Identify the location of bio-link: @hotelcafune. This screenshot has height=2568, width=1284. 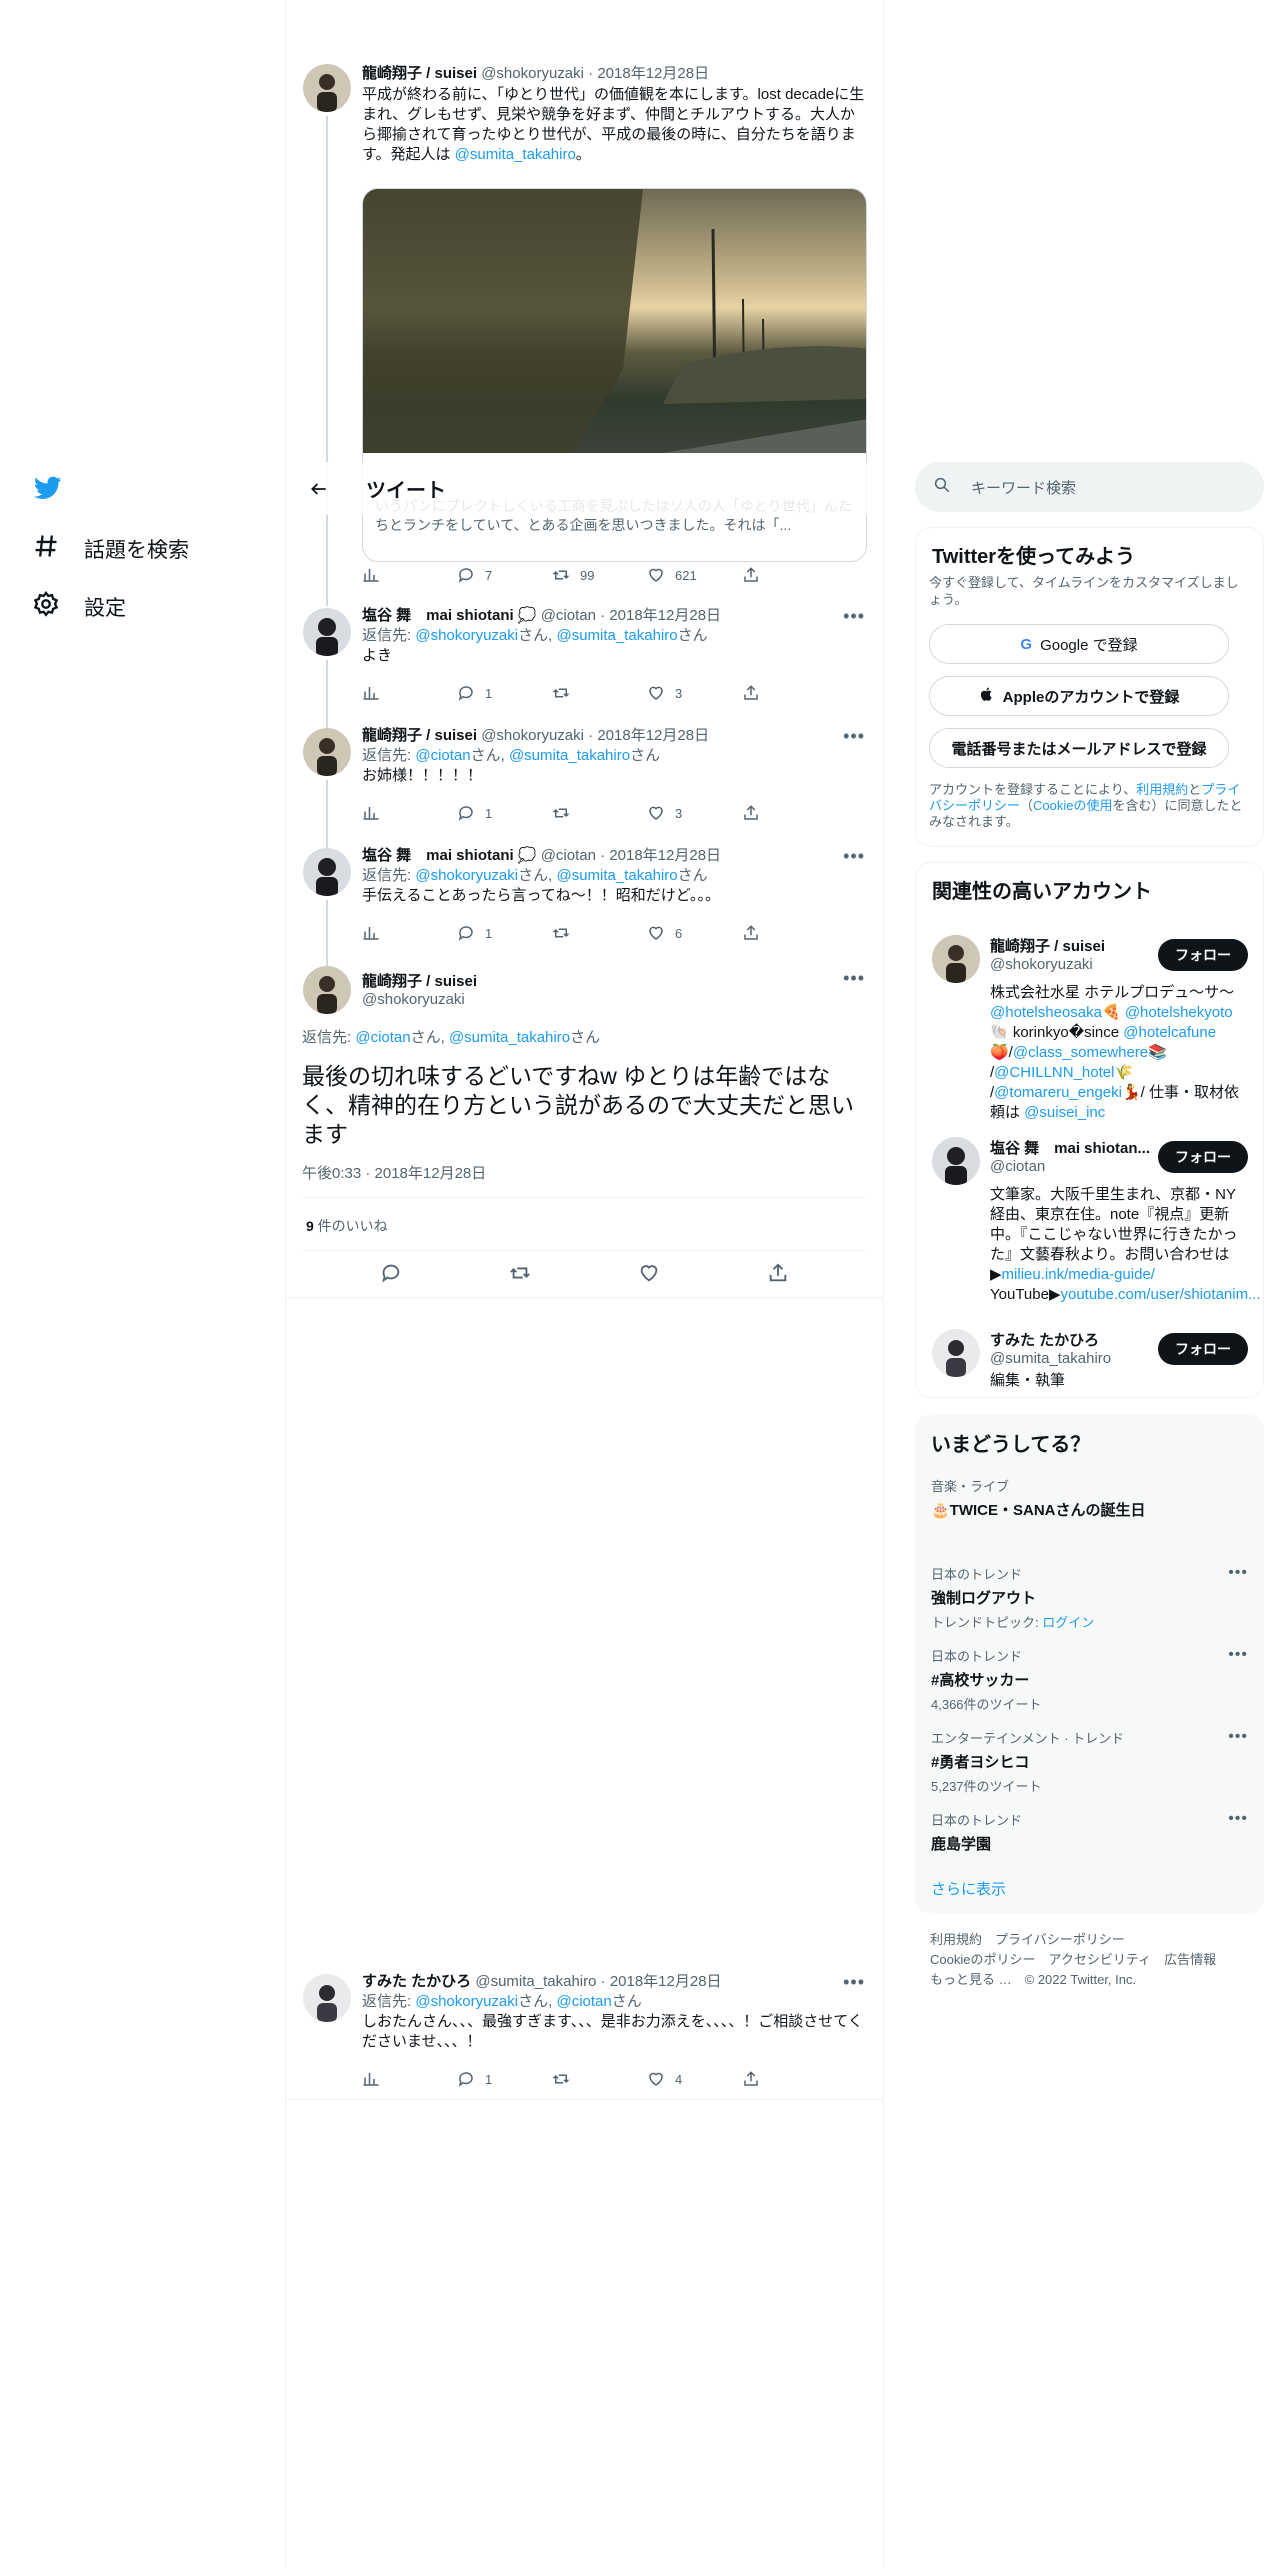
(1169, 1032).